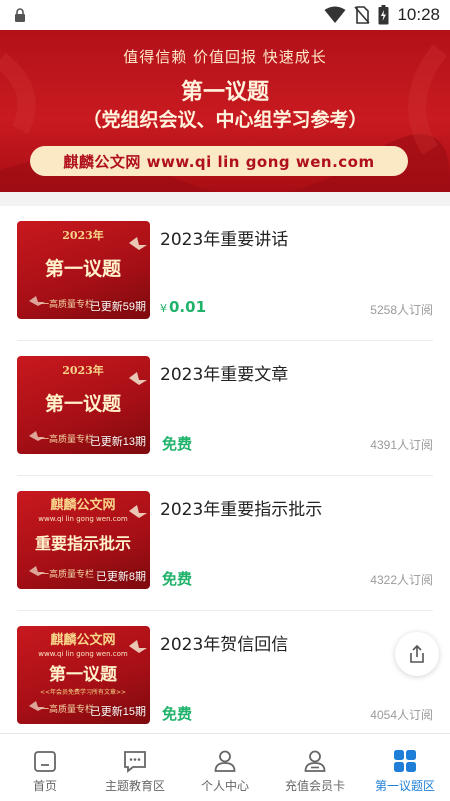  I want to click on grid-icon, so click(405, 761).